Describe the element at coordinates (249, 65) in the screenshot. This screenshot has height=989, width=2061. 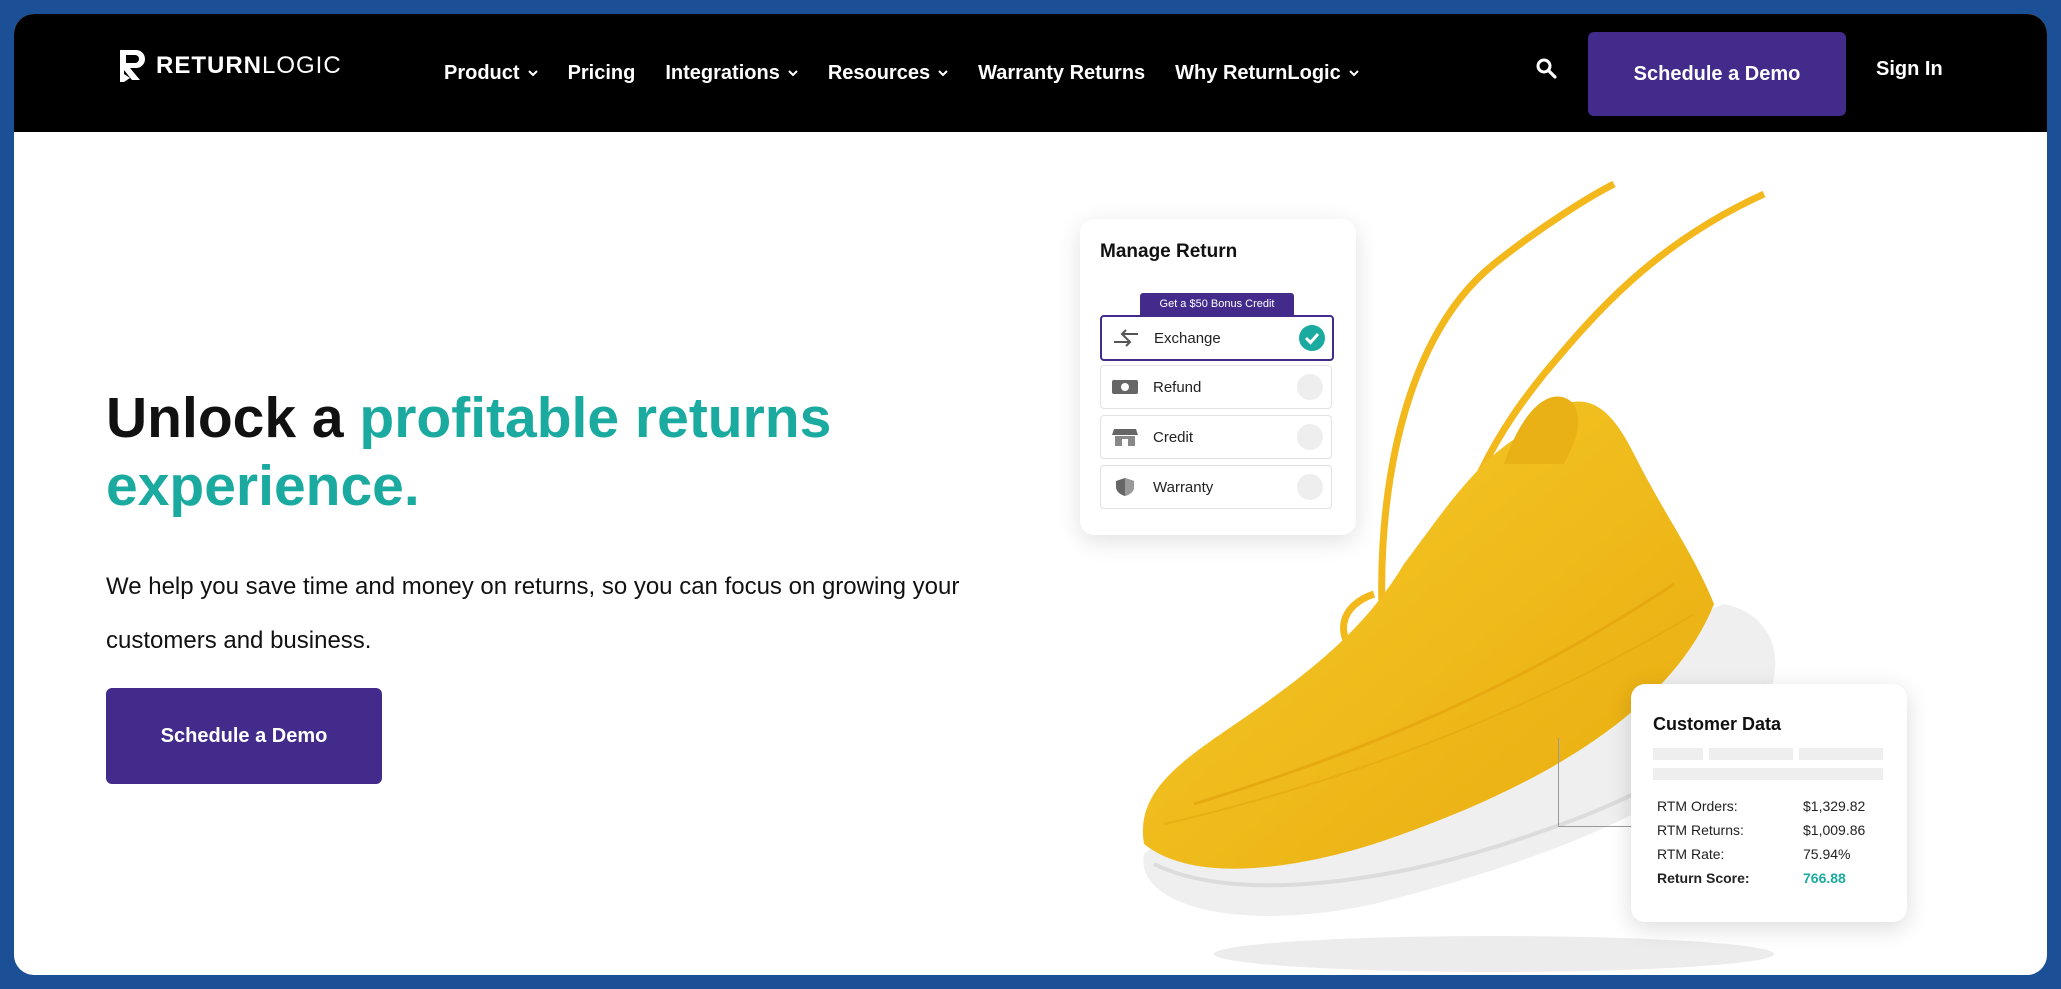
I see `brand-wordmark: RETURNLOGIC` at that location.